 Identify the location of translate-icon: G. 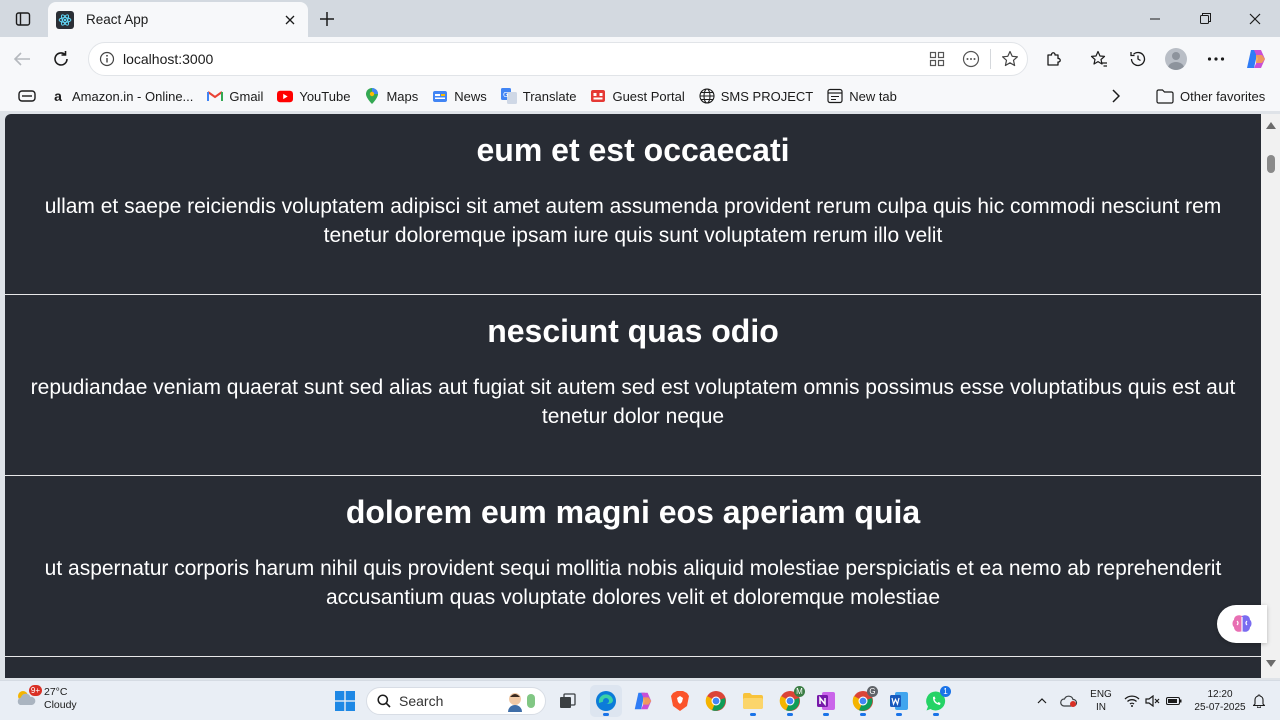
(508, 96).